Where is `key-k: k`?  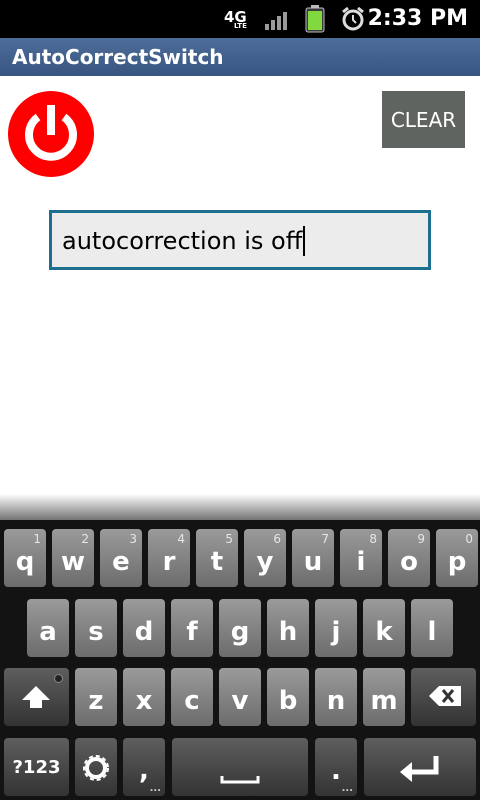
key-k: k is located at coordinates (384, 628).